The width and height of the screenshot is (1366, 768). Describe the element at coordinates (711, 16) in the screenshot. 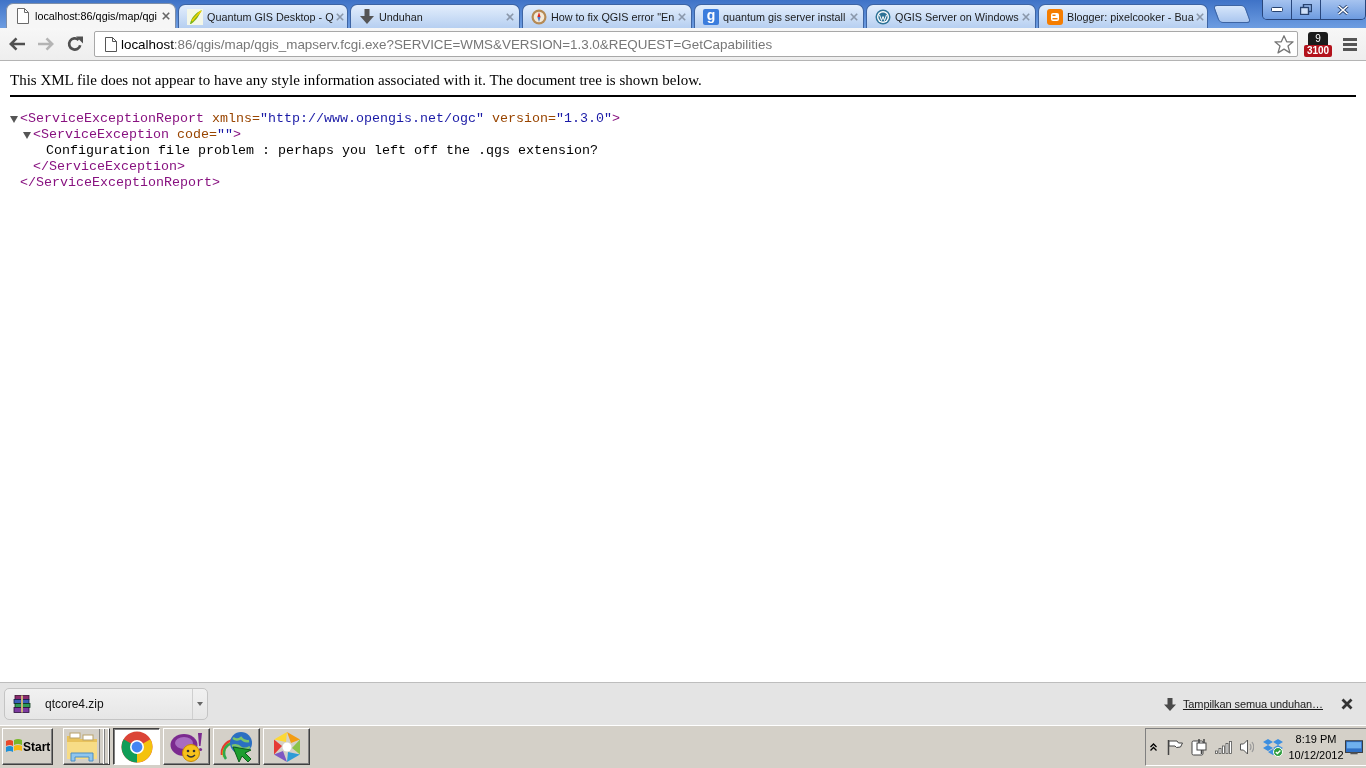

I see `letter-tile-icon: g` at that location.